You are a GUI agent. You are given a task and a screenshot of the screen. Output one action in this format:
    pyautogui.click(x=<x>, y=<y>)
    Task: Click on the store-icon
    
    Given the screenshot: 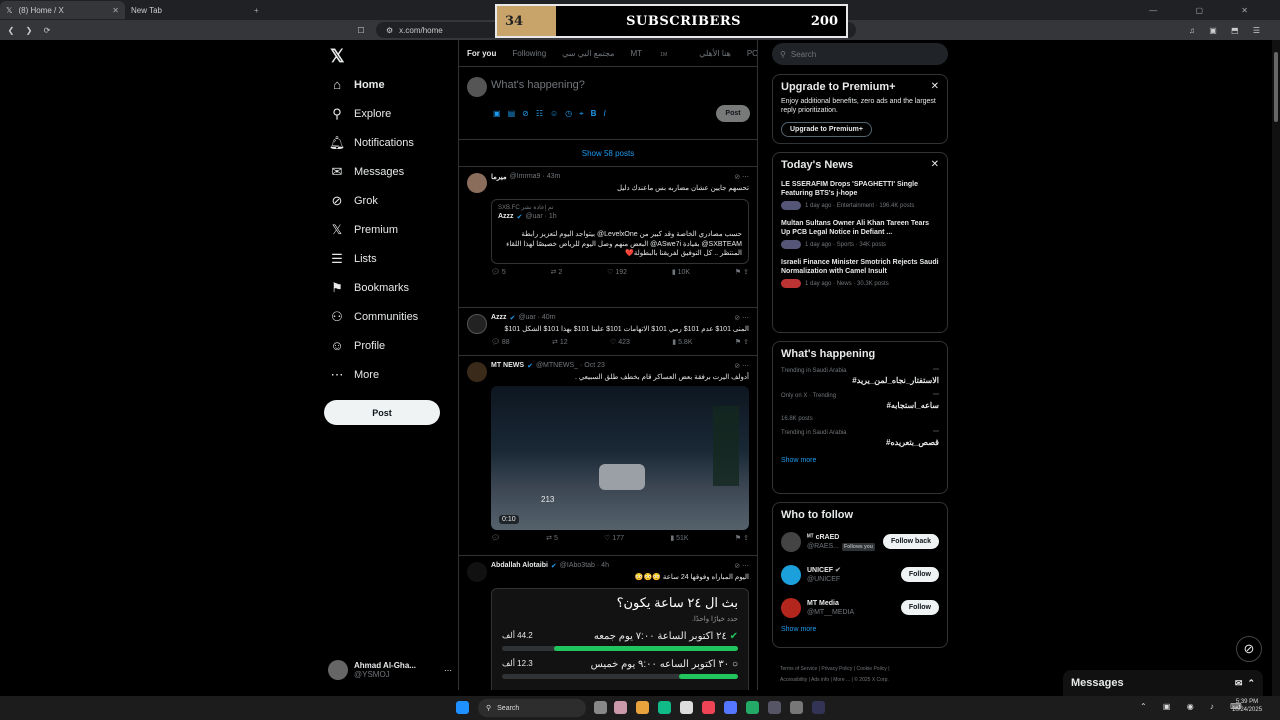 What is the action you would take?
    pyautogui.click(x=686, y=707)
    